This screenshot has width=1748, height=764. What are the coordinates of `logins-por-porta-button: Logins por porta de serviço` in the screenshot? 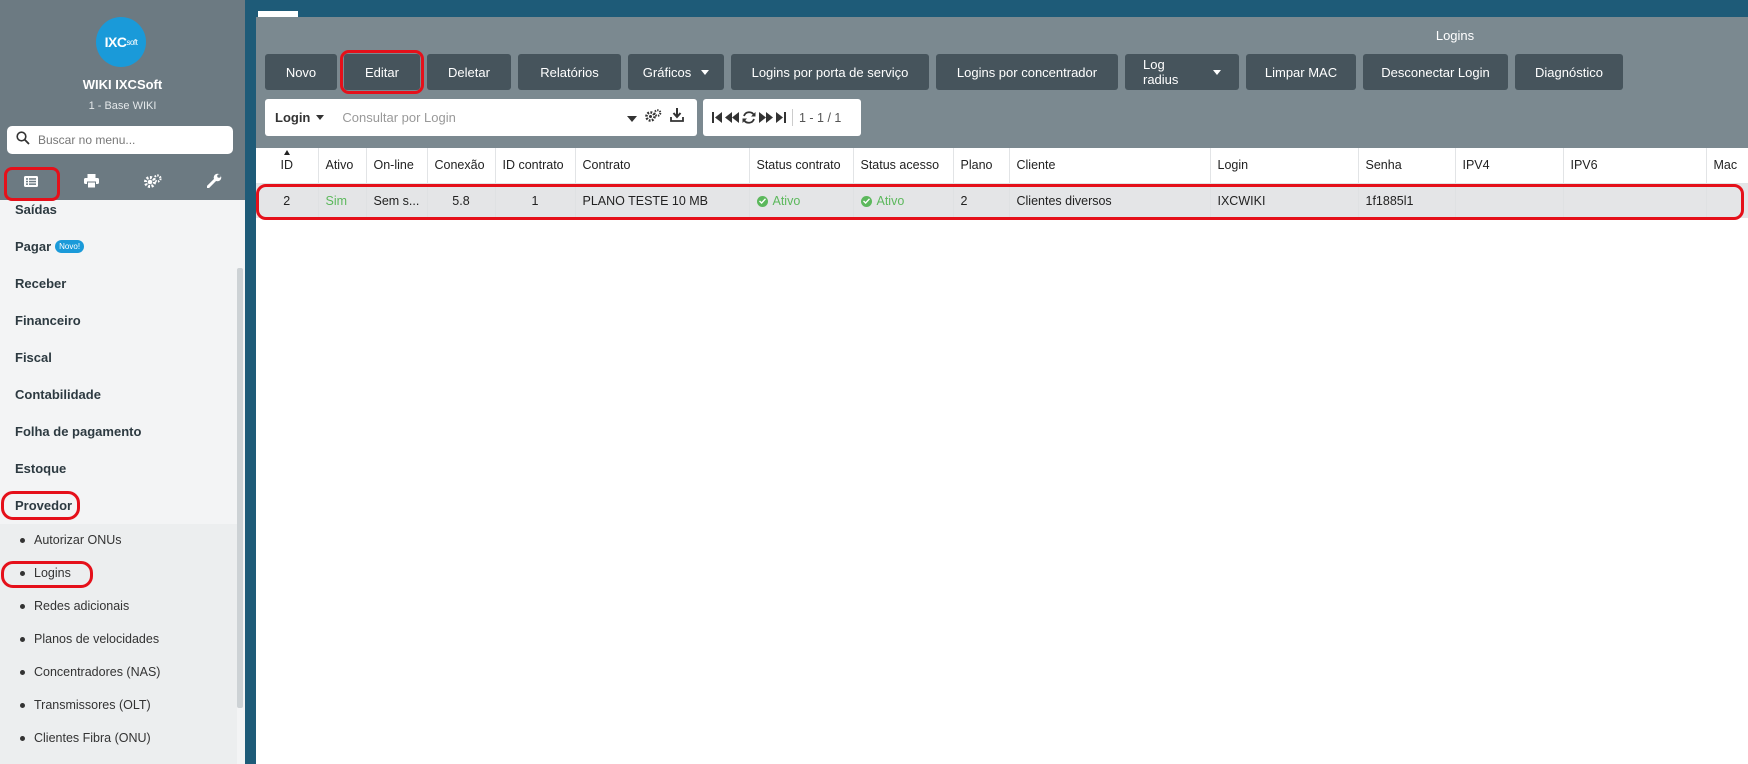 It's located at (830, 72).